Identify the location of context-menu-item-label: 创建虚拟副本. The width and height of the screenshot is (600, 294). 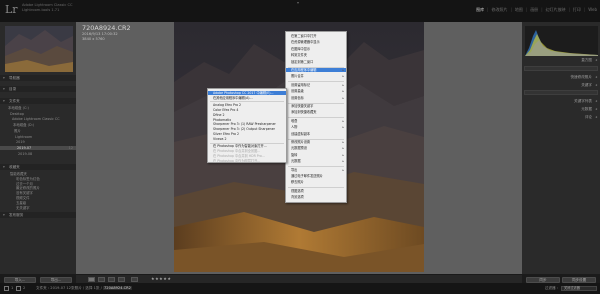
(301, 133).